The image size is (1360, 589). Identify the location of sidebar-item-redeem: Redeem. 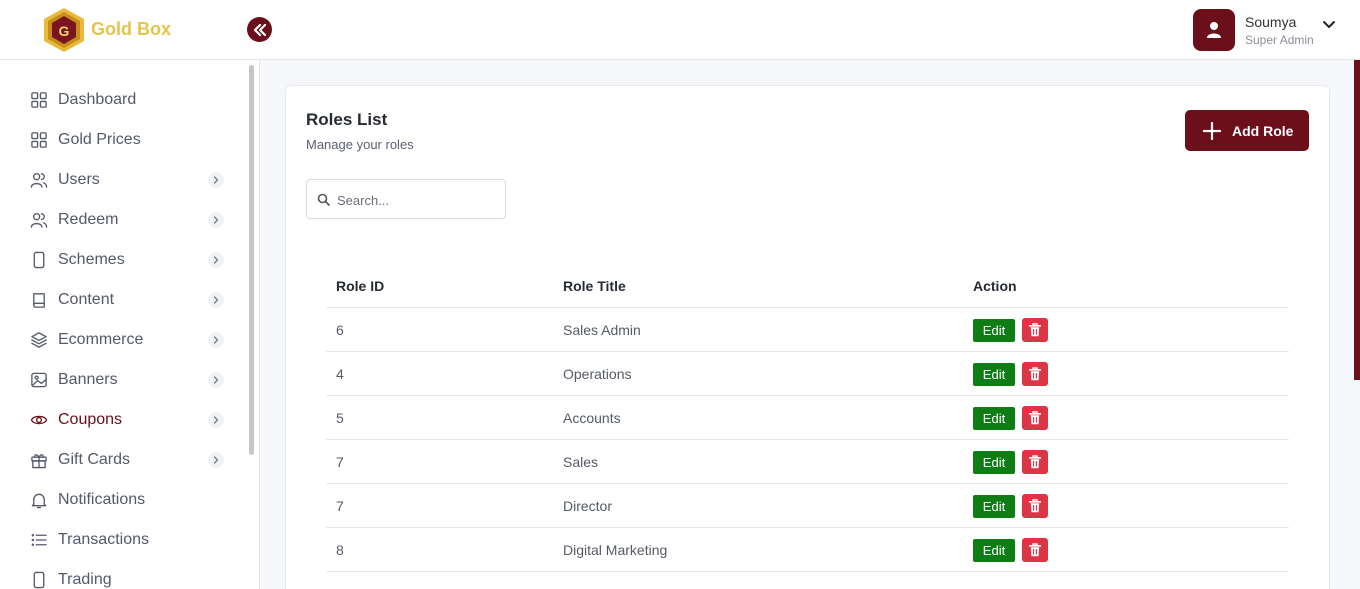
(122, 220).